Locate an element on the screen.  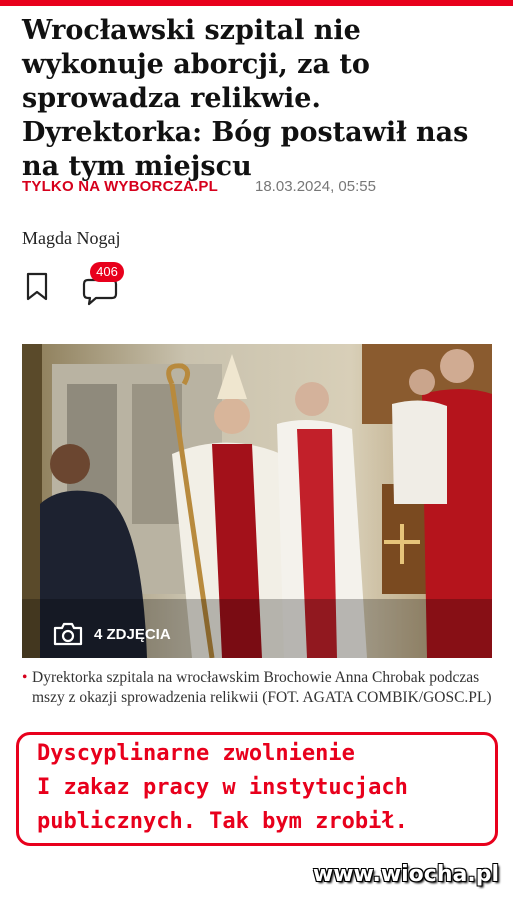
exclusive-tag: TYLKO NA WYBORCZA.PL is located at coordinates (120, 186).